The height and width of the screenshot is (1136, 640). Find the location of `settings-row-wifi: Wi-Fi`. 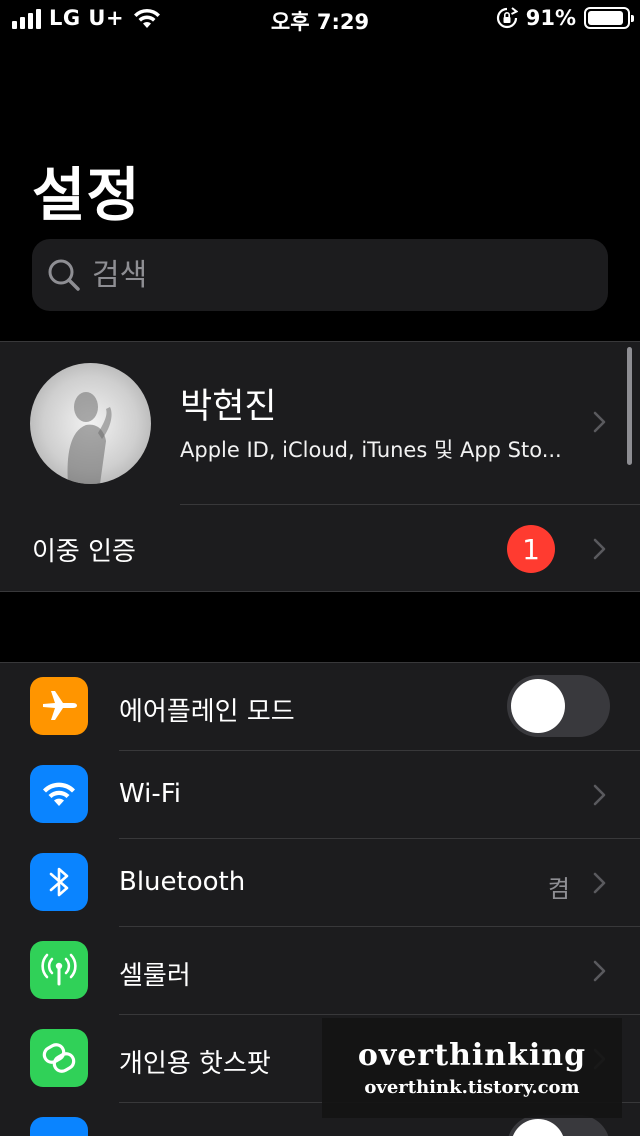

settings-row-wifi: Wi-Fi is located at coordinates (320, 795).